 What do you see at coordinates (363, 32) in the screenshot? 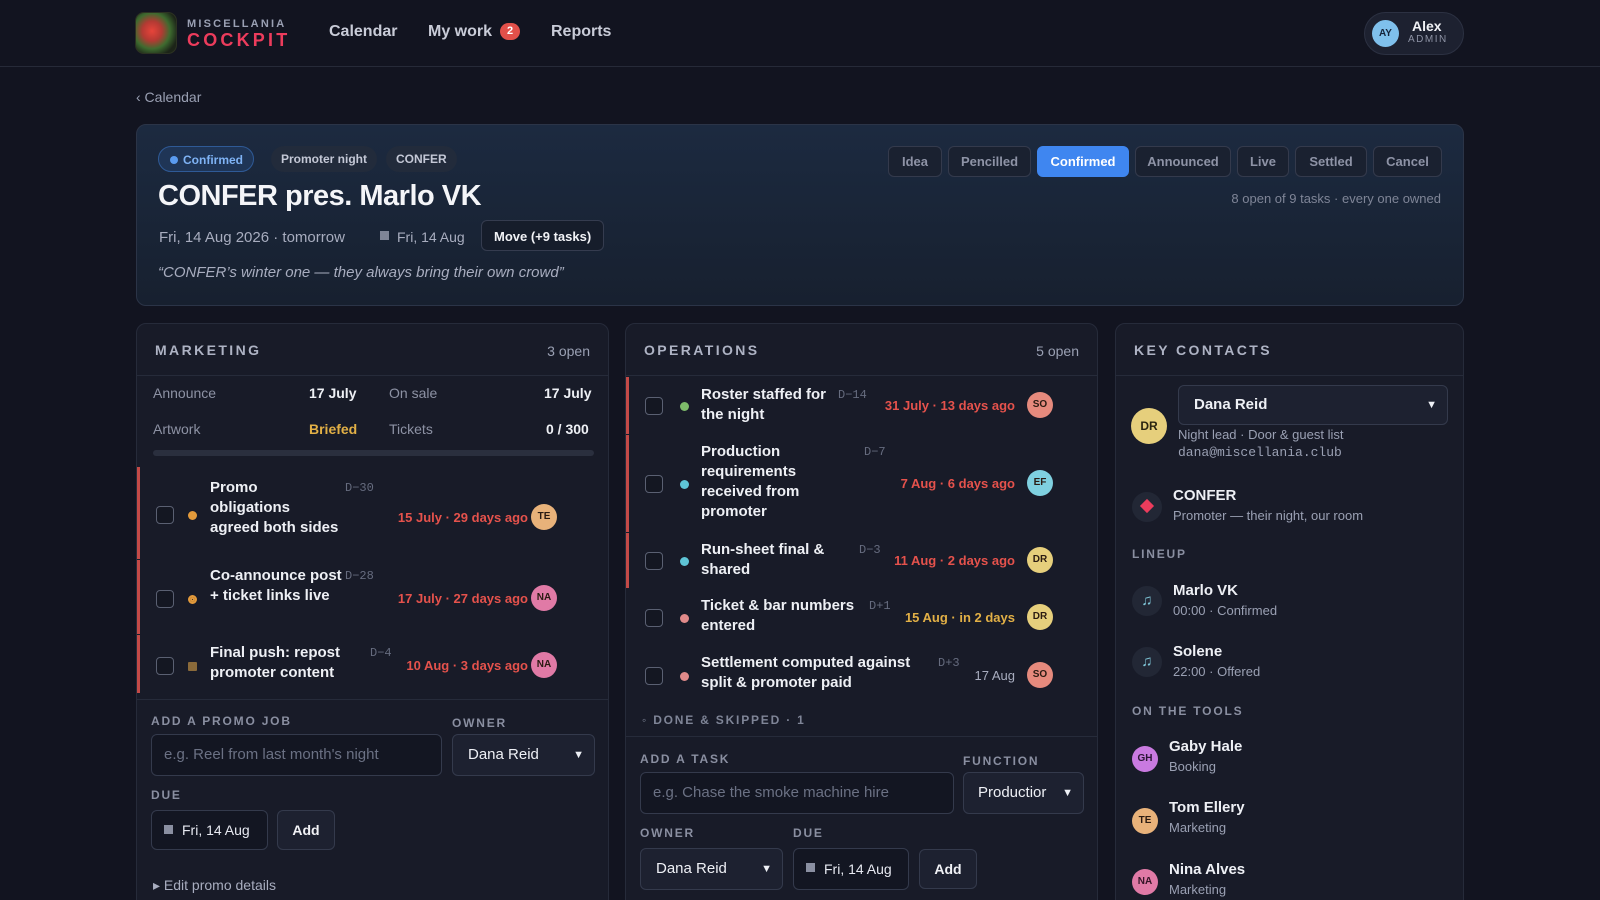
I see `nav-calendar: Calendar` at bounding box center [363, 32].